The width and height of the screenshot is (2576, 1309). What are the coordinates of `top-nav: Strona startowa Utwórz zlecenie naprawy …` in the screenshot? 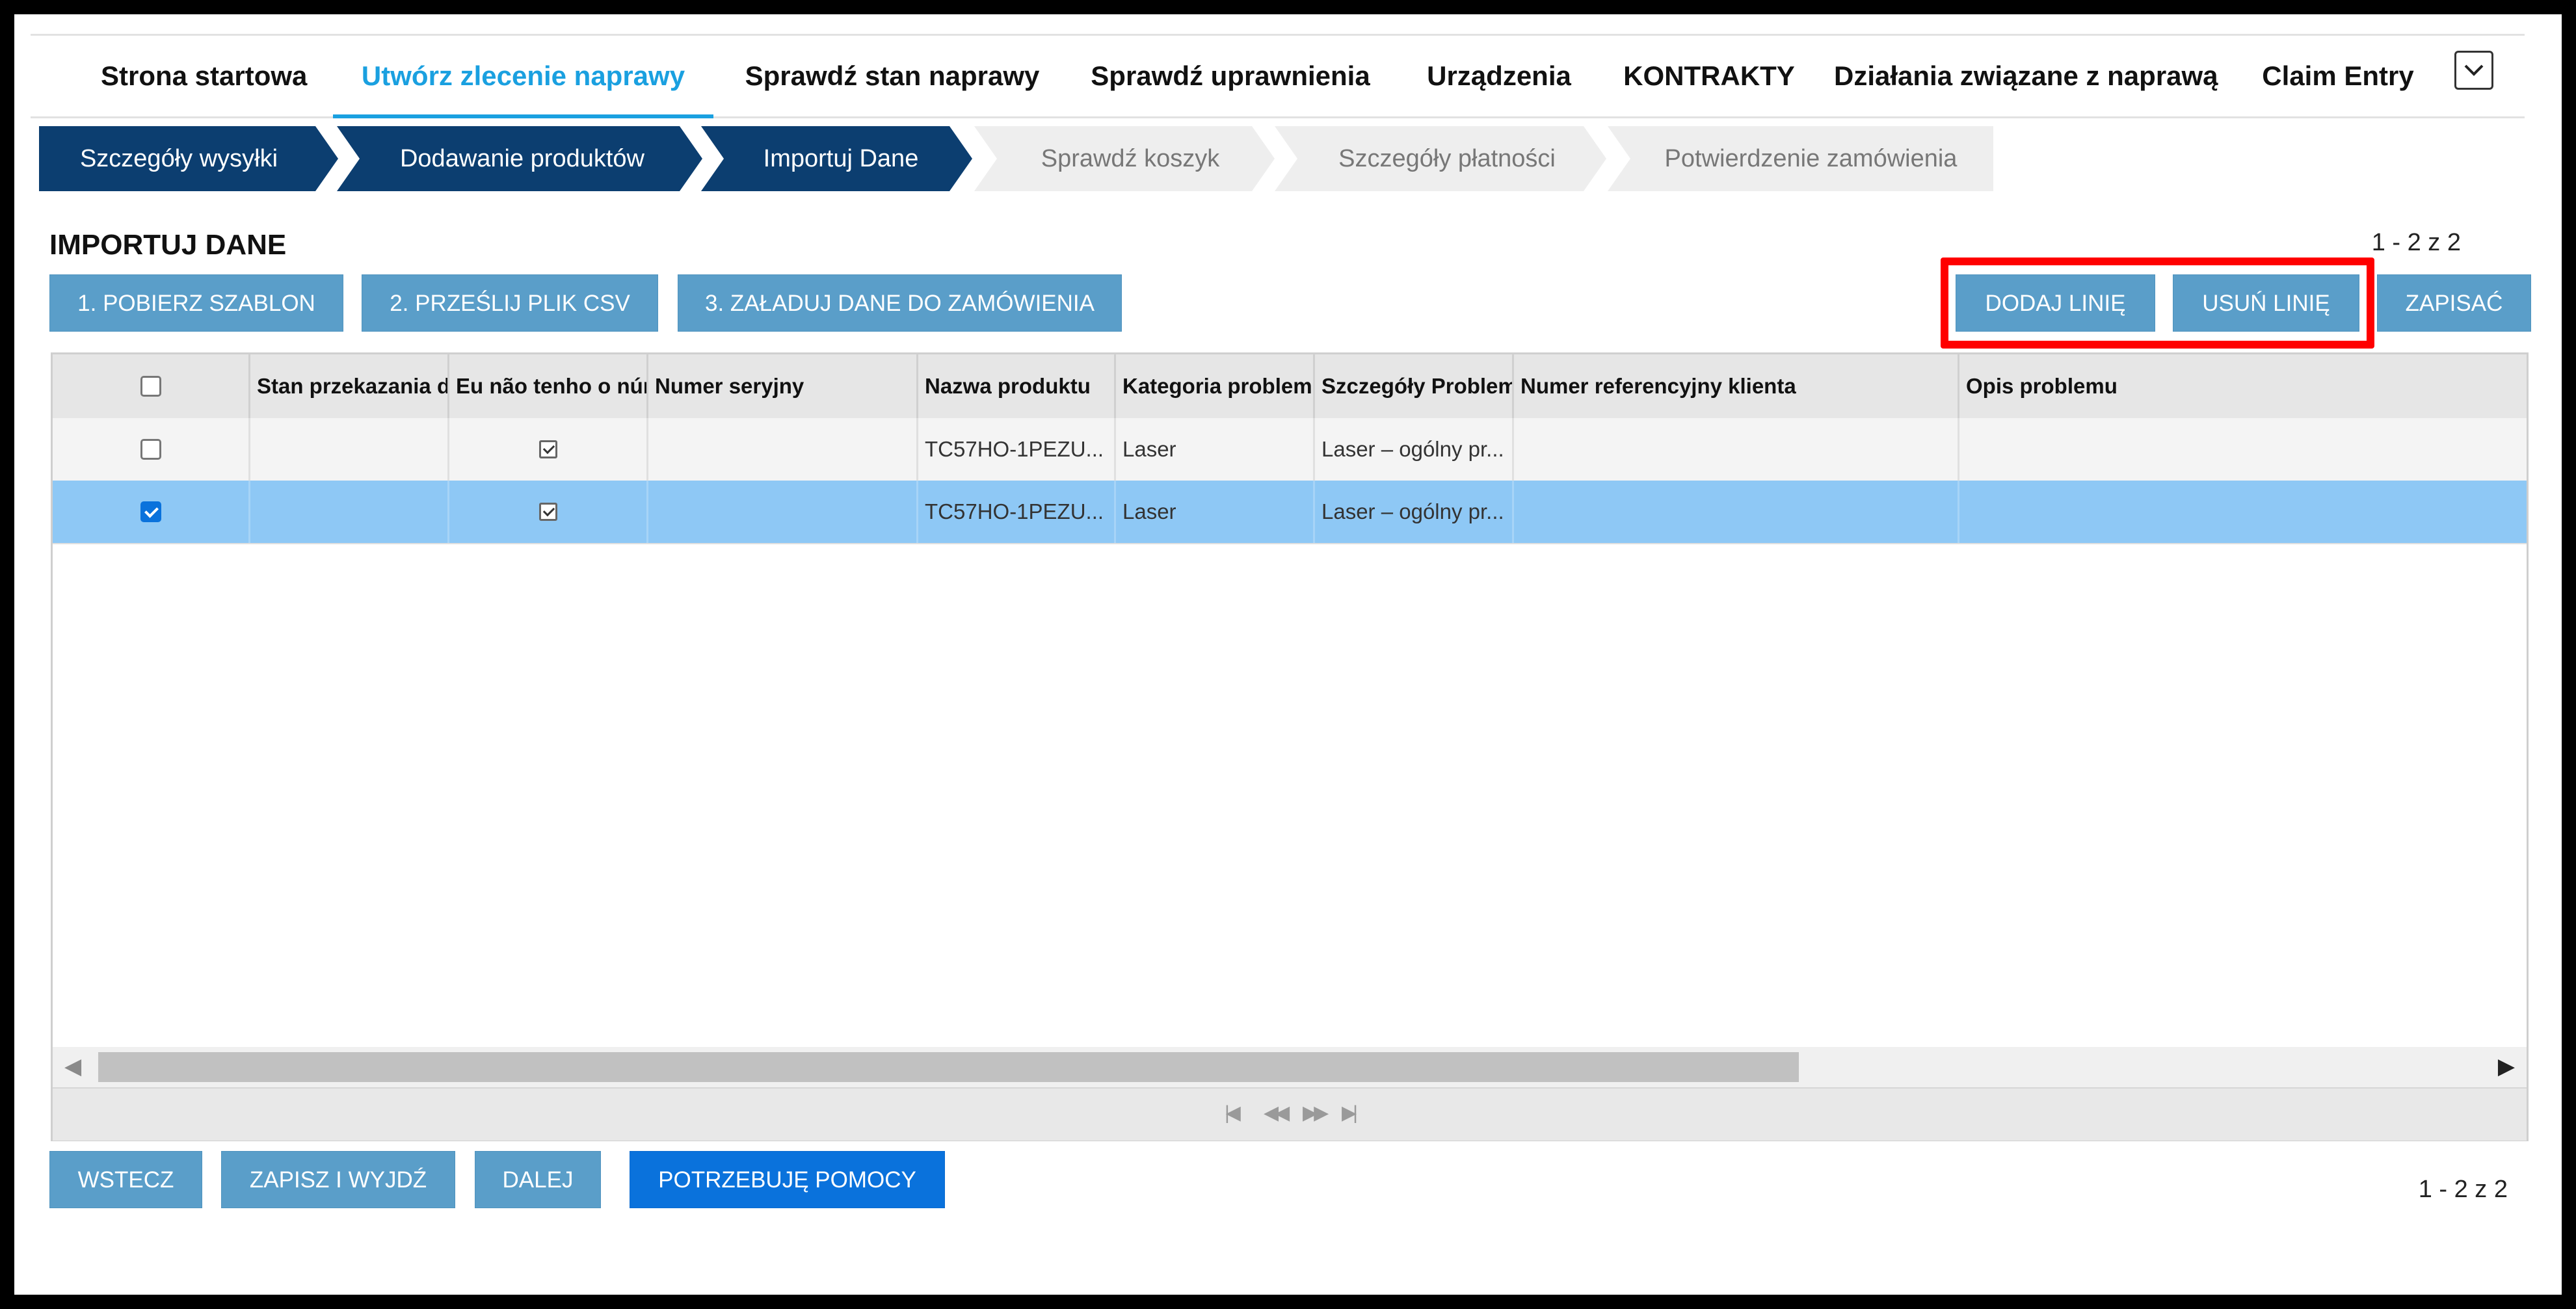 It's located at (1278, 76).